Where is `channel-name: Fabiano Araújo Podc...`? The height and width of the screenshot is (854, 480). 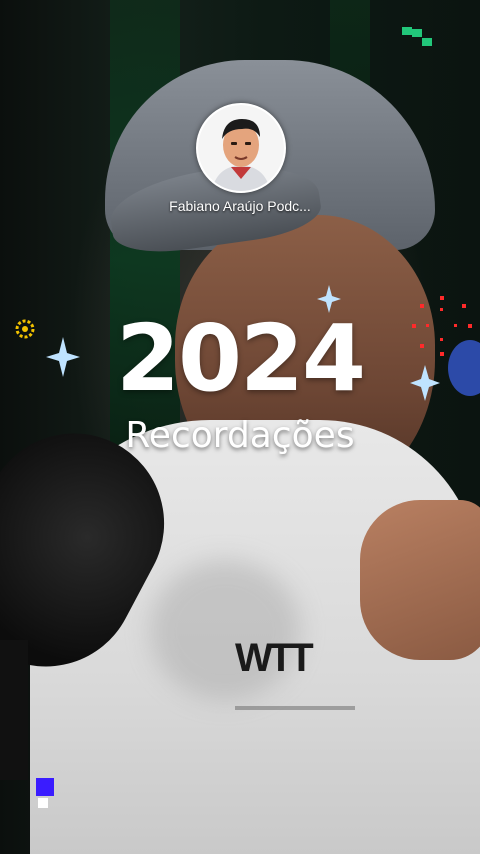
channel-name: Fabiano Araújo Podc... is located at coordinates (240, 206).